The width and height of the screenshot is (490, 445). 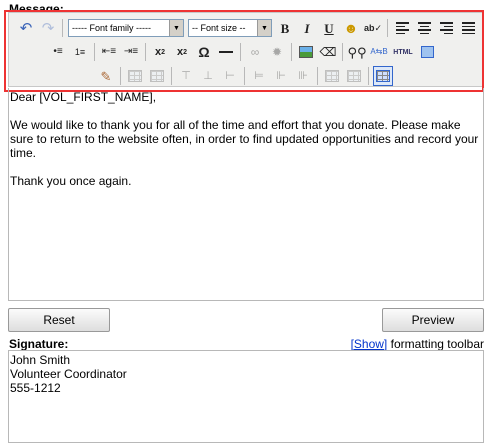 I want to click on emoticon-icon: ☻, so click(x=351, y=28).